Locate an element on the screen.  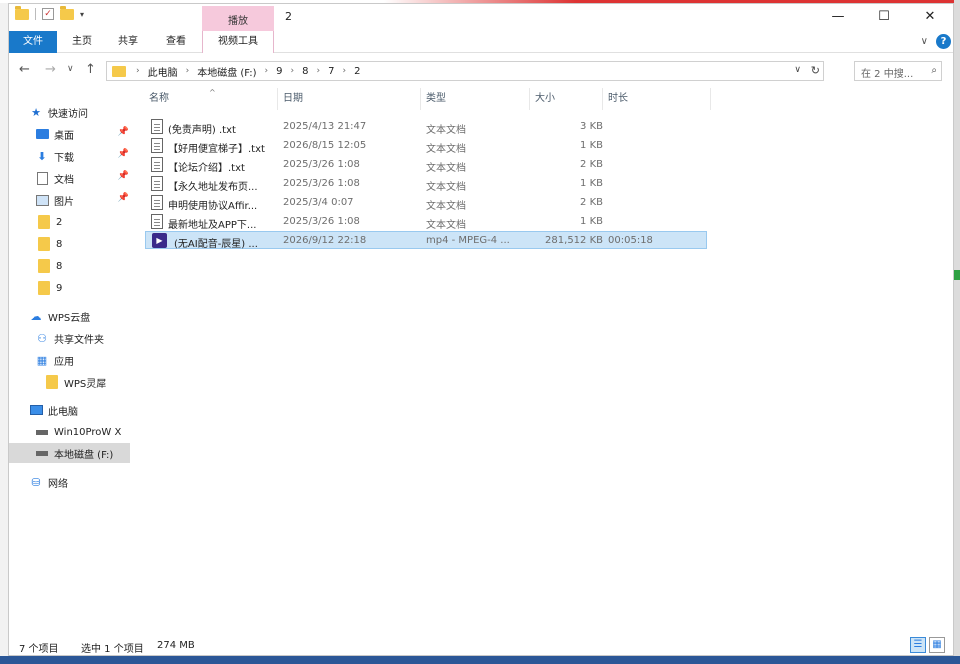
chevron-down-icon: ∨ is located at coordinates (924, 41).